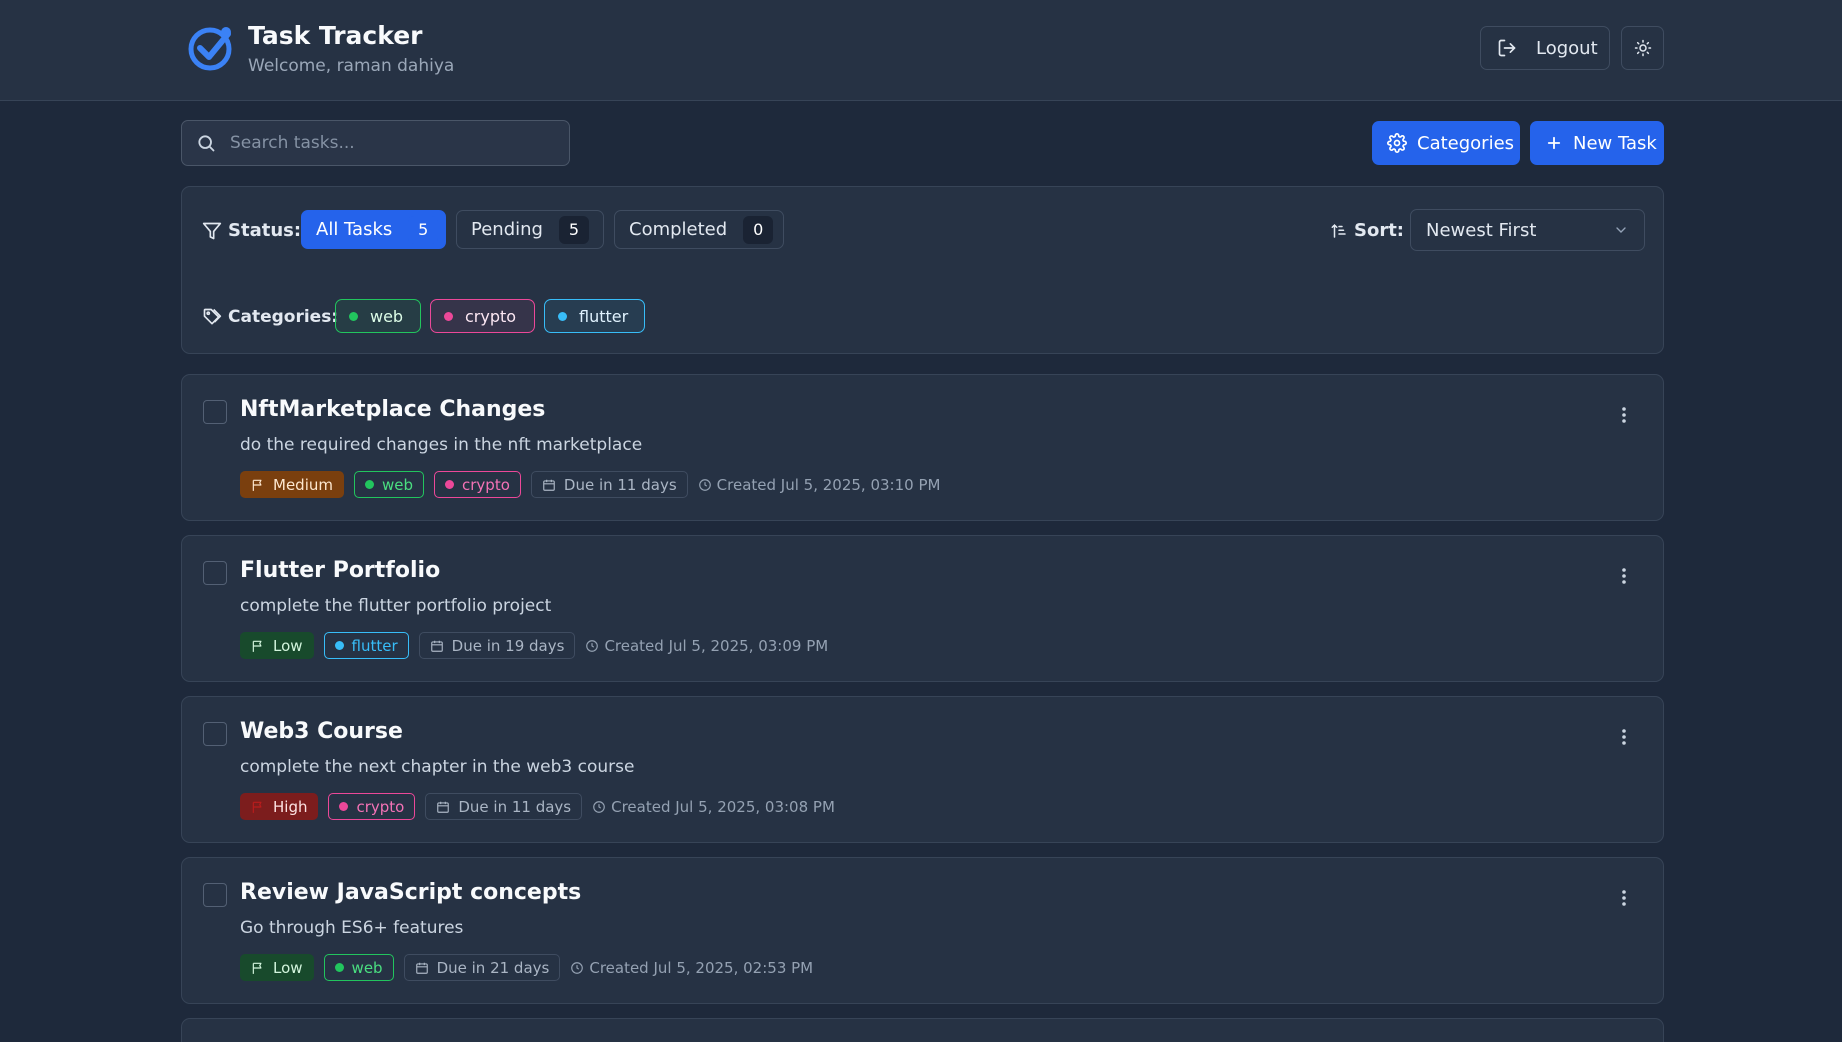  I want to click on filter-icon, so click(212, 230).